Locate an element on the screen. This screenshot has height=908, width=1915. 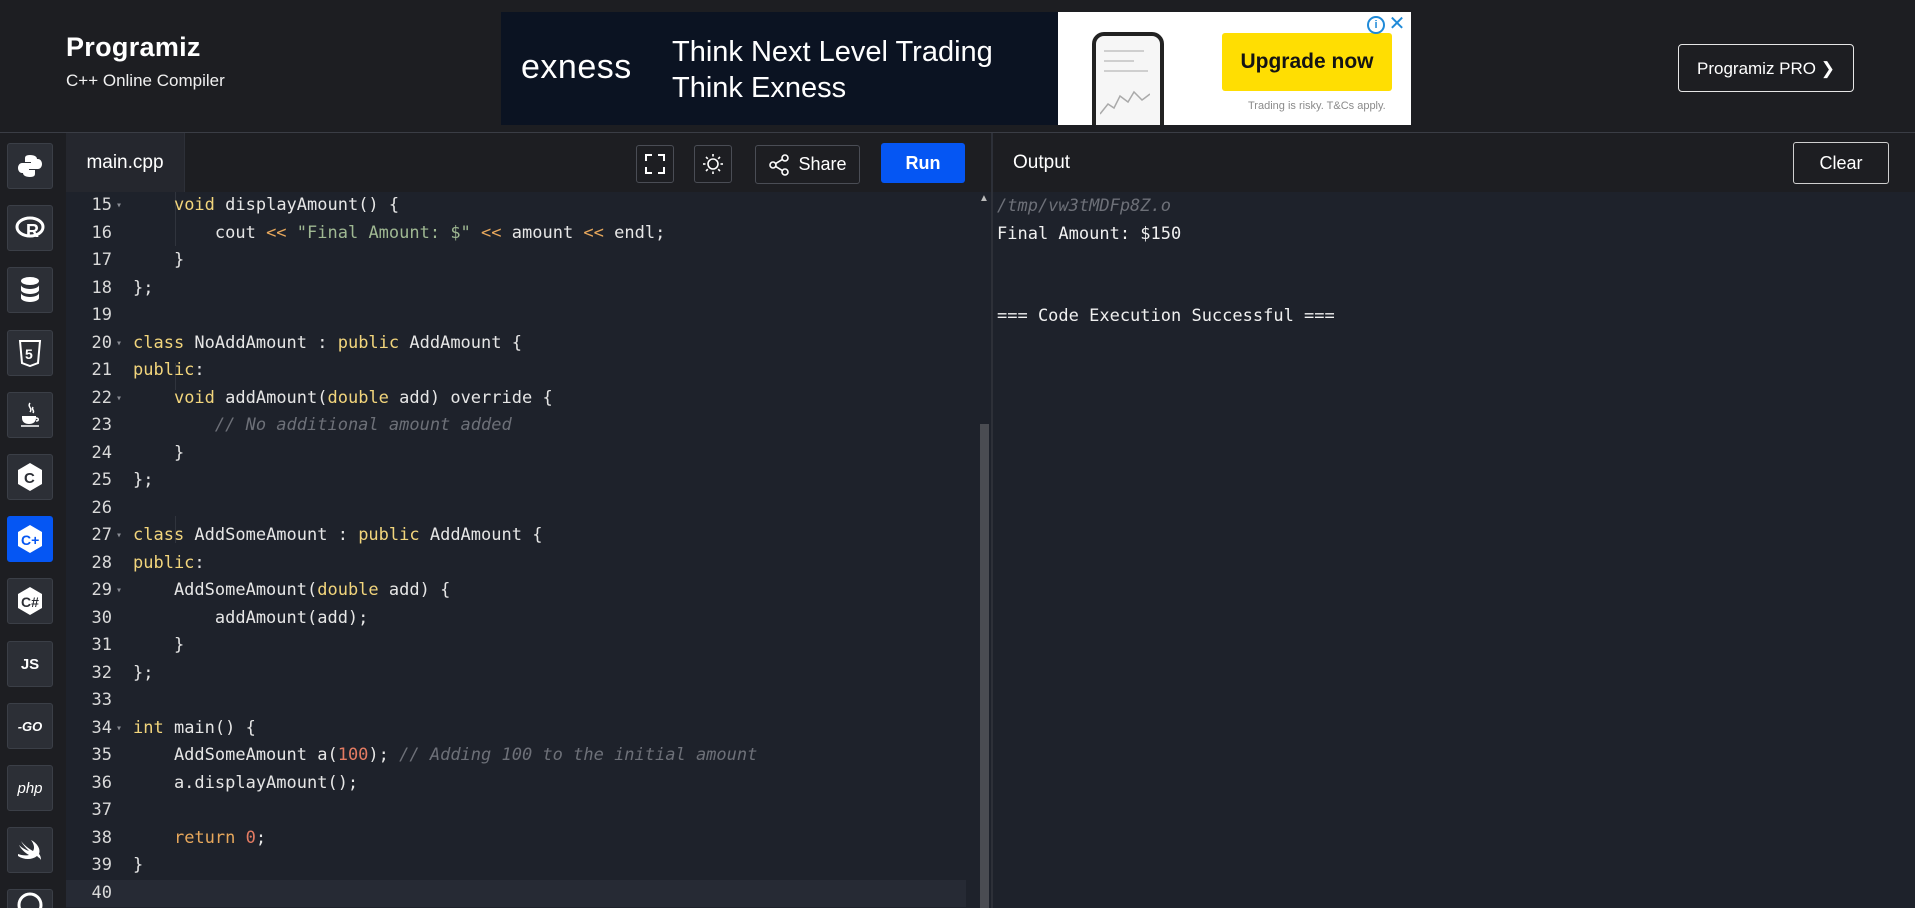
code-line: 38 return 0; is located at coordinates (516, 838).